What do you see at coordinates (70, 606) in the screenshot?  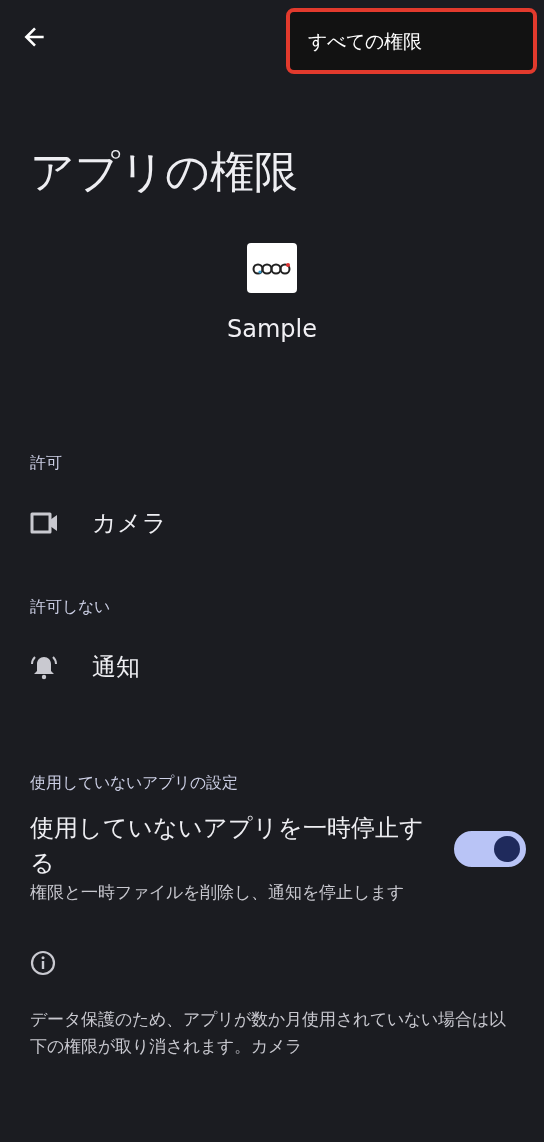 I see `section-header: 許可しない` at bounding box center [70, 606].